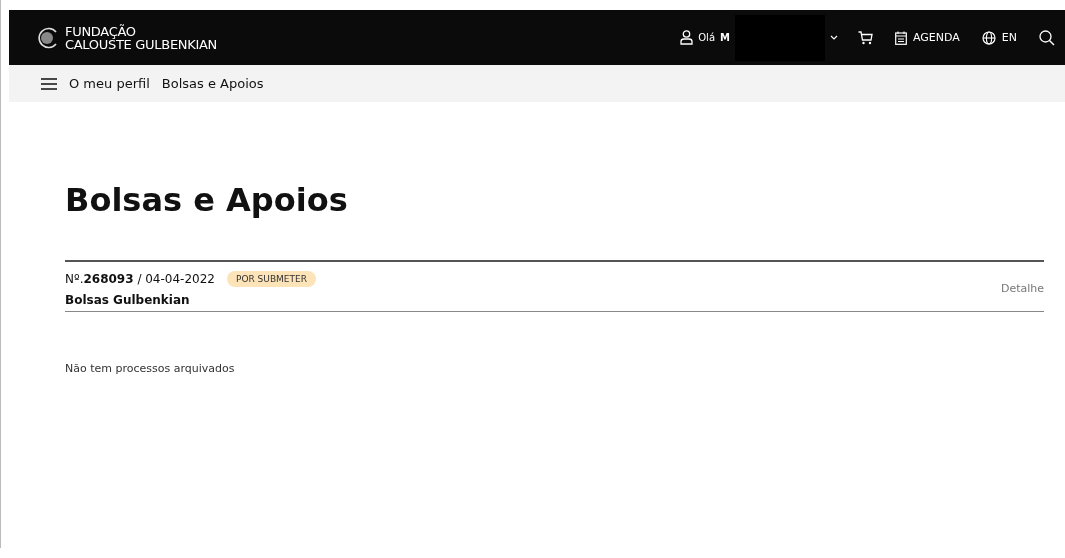 The image size is (1065, 558). What do you see at coordinates (988, 37) in the screenshot?
I see `globe-icon` at bounding box center [988, 37].